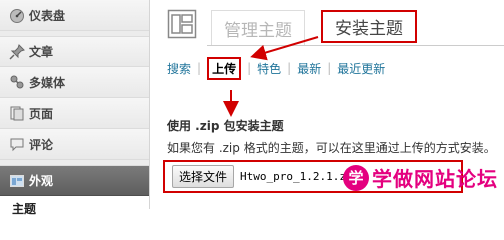 The image size is (504, 240). I want to click on pushpin-icon, so click(16, 51).